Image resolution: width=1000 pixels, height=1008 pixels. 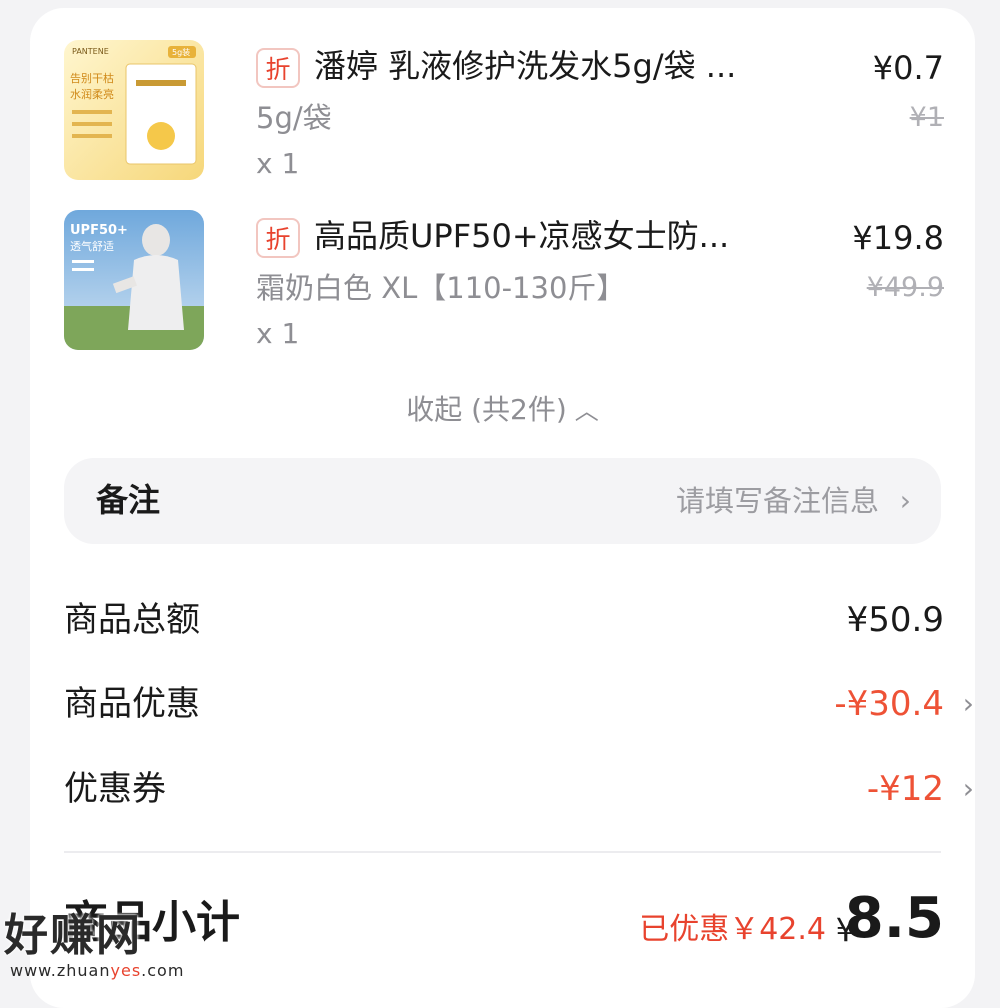 I want to click on coupon-label: 优惠券, so click(x=115, y=789).